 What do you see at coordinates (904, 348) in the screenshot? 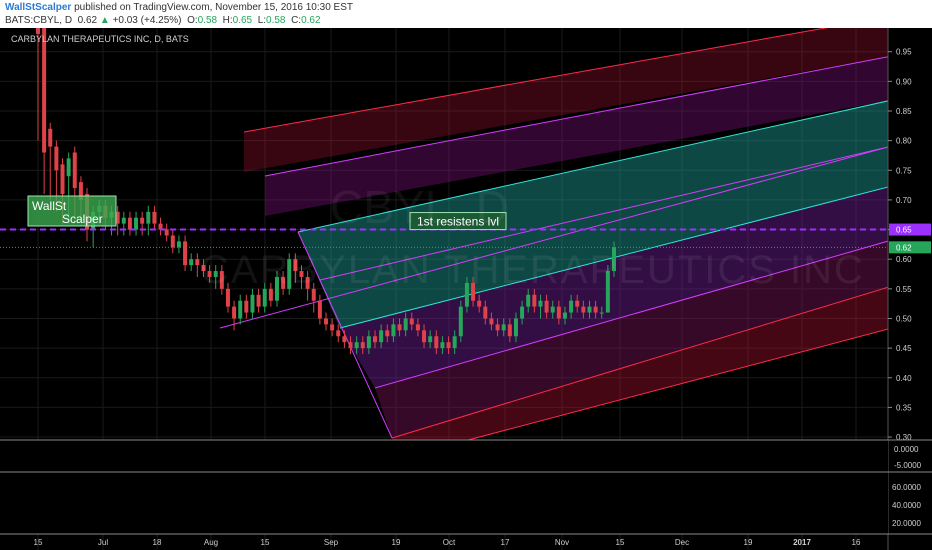
I see `price-tick-label: 0.45` at bounding box center [904, 348].